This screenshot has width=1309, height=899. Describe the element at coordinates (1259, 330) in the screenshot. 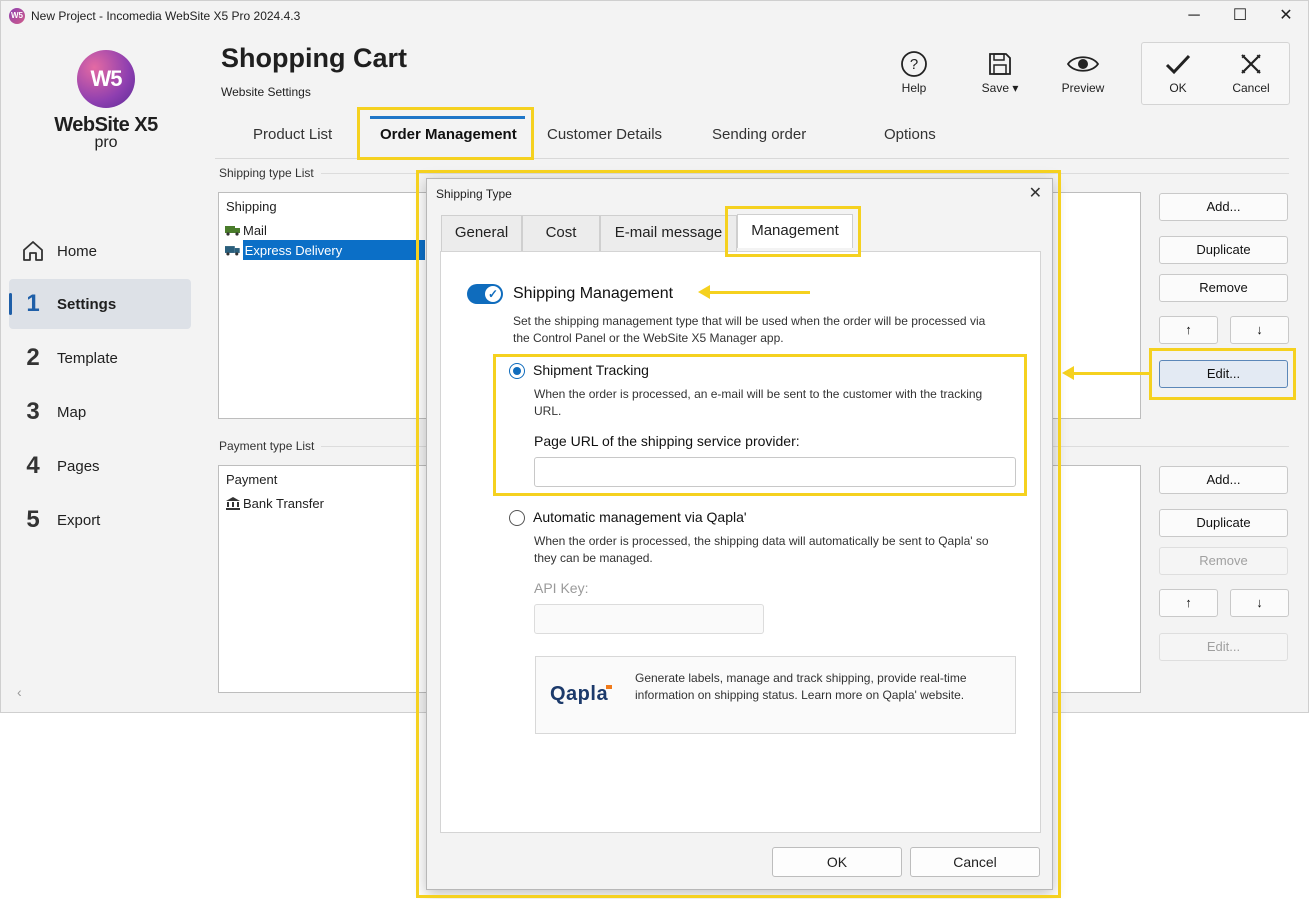

I see `shipping-move-down-button: ↓` at that location.